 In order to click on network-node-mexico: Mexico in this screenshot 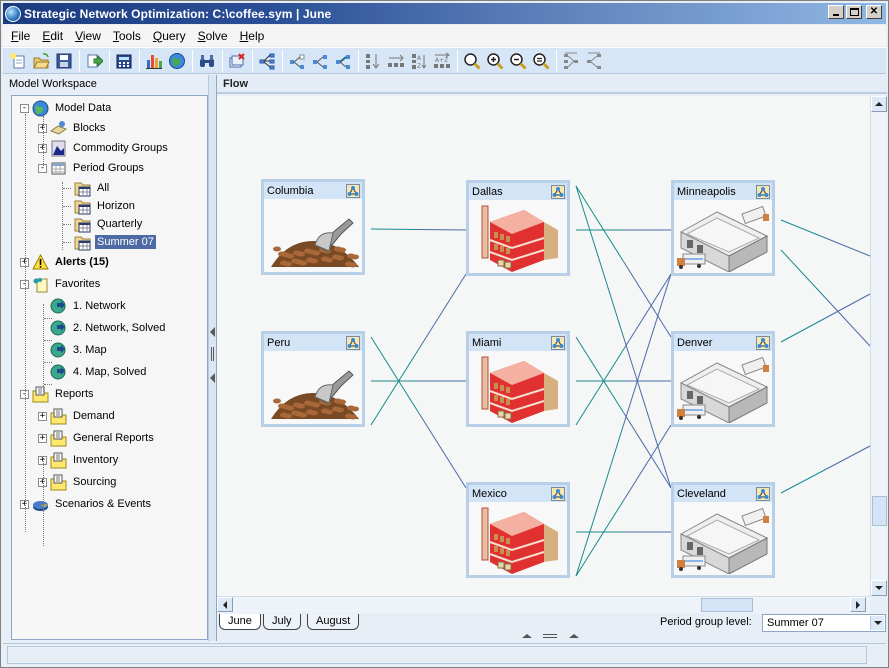, I will do `click(518, 530)`.